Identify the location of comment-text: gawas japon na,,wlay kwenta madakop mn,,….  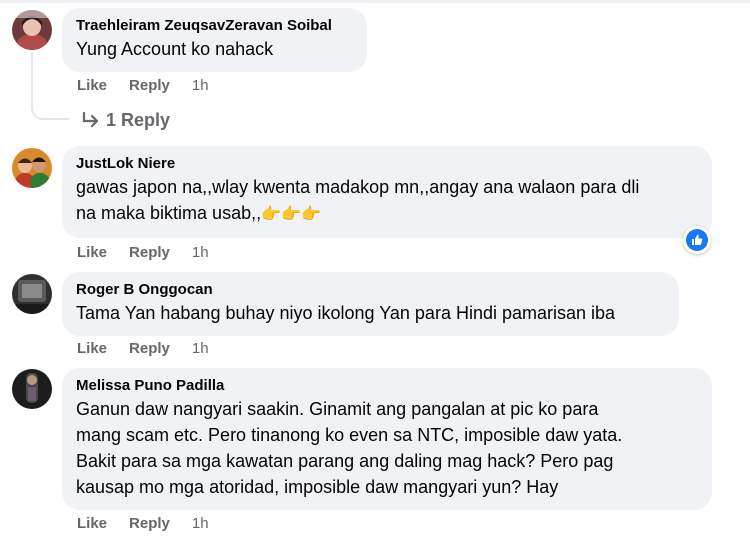
(387, 201).